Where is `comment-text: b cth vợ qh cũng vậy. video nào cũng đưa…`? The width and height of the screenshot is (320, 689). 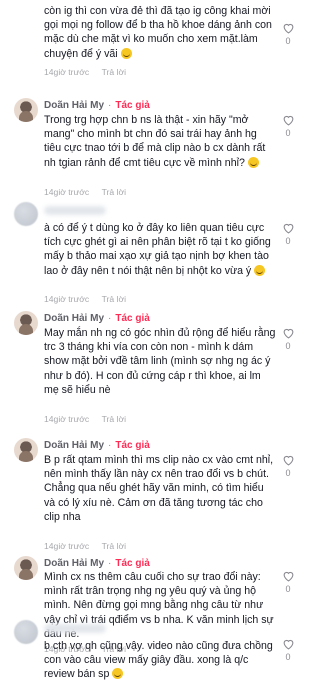 comment-text: b cth vợ qh cũng vậy. video nào cũng đưa… is located at coordinates (158, 660).